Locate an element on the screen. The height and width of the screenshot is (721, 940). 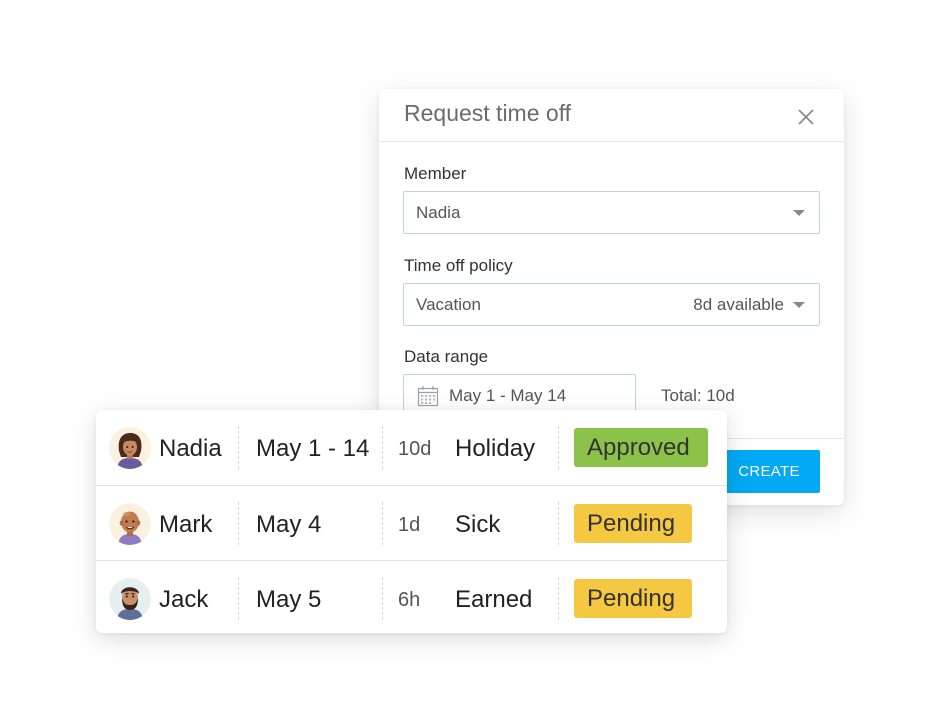
request-type: Earned is located at coordinates (494, 599).